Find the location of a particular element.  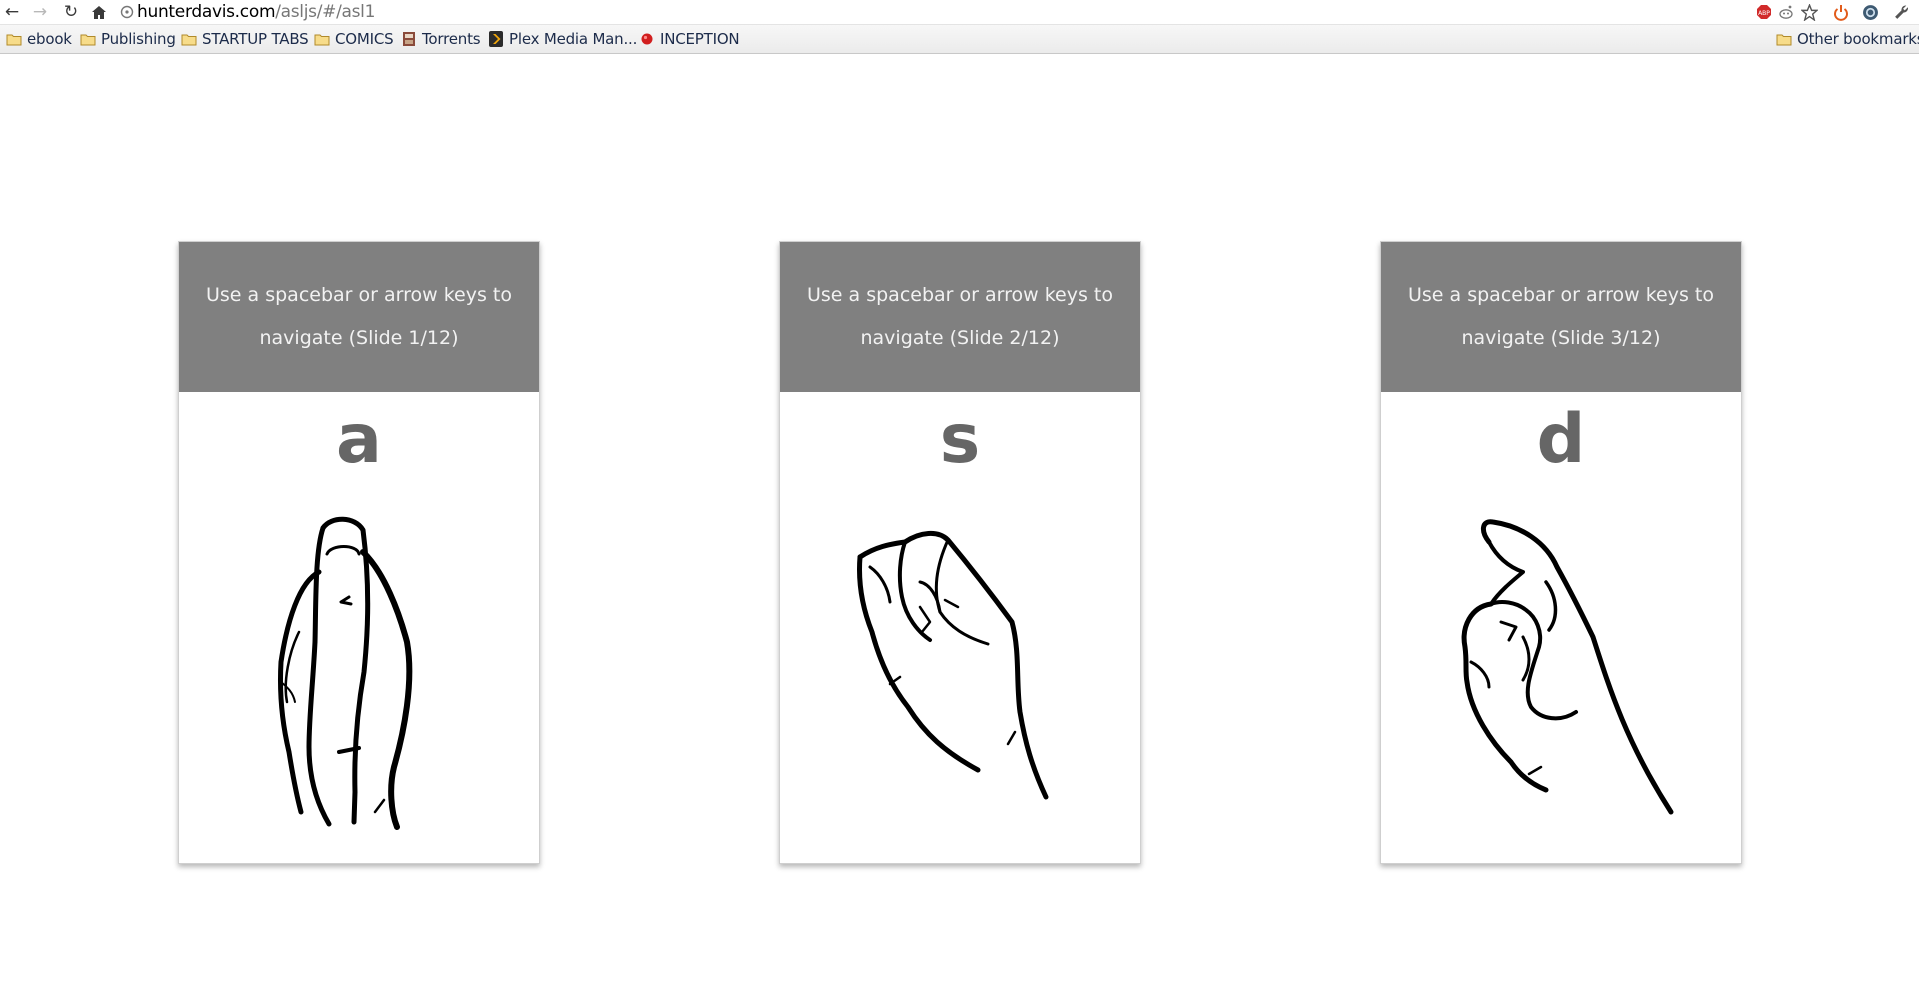

asl-letter-d-hand is located at coordinates (1567, 667).